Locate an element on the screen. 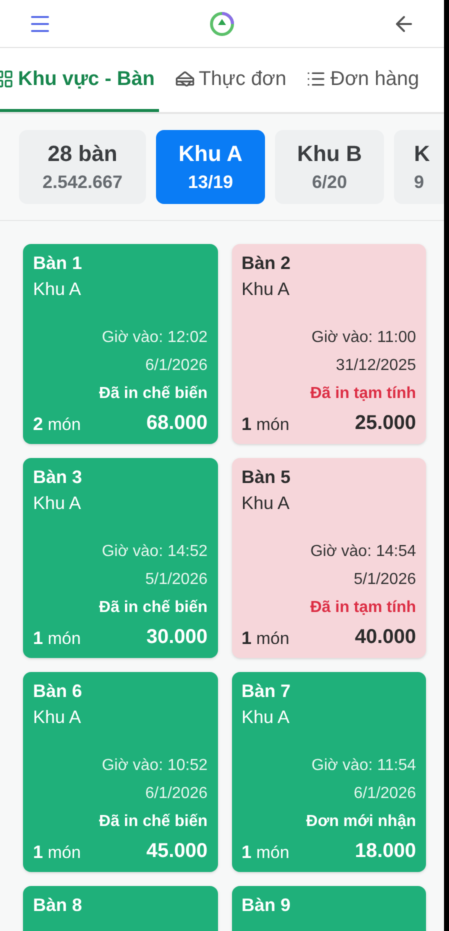 This screenshot has height=931, width=449. table-card: Bàn 6 Khu A Giờ vào: 10:52 6/1/2026 Đã in chế biến 1 món 45.000 is located at coordinates (120, 772).